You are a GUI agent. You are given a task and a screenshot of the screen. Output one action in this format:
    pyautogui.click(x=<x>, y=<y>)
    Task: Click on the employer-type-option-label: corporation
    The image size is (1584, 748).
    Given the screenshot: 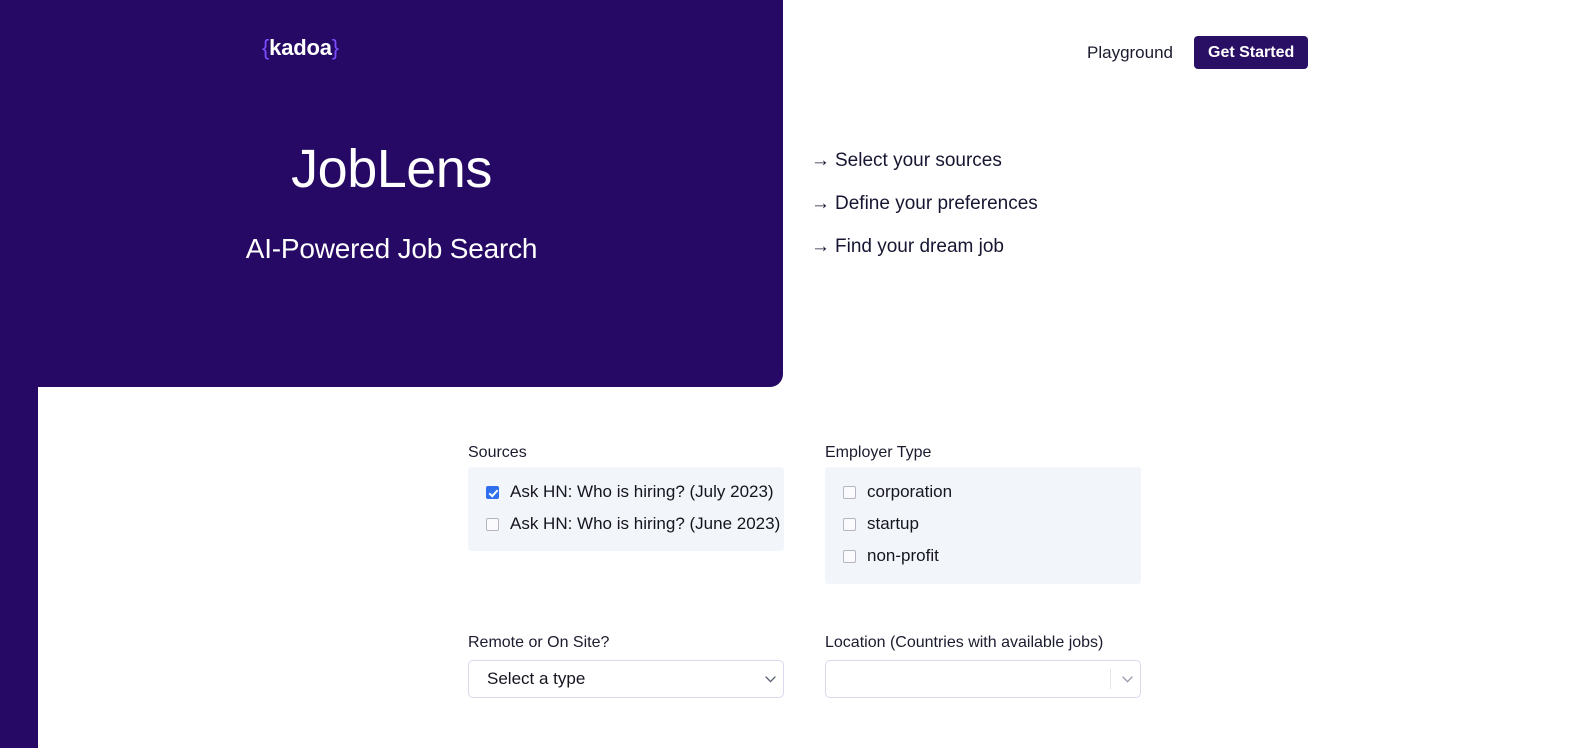 What is the action you would take?
    pyautogui.click(x=910, y=491)
    